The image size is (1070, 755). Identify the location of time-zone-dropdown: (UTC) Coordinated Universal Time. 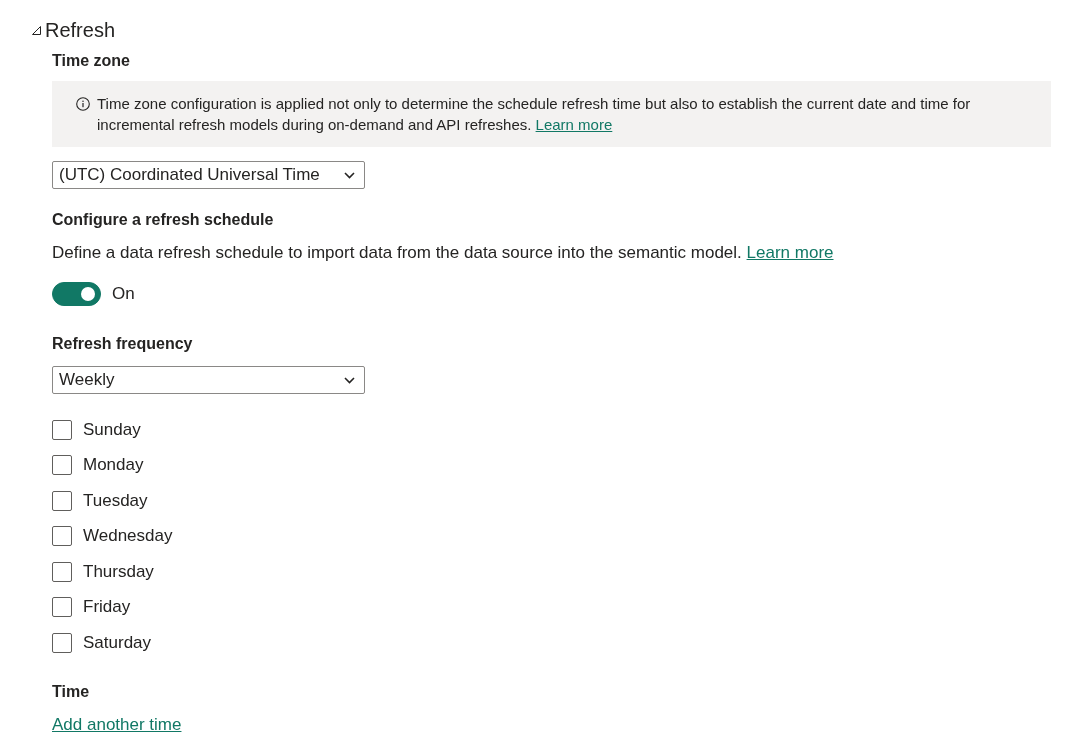
(208, 175).